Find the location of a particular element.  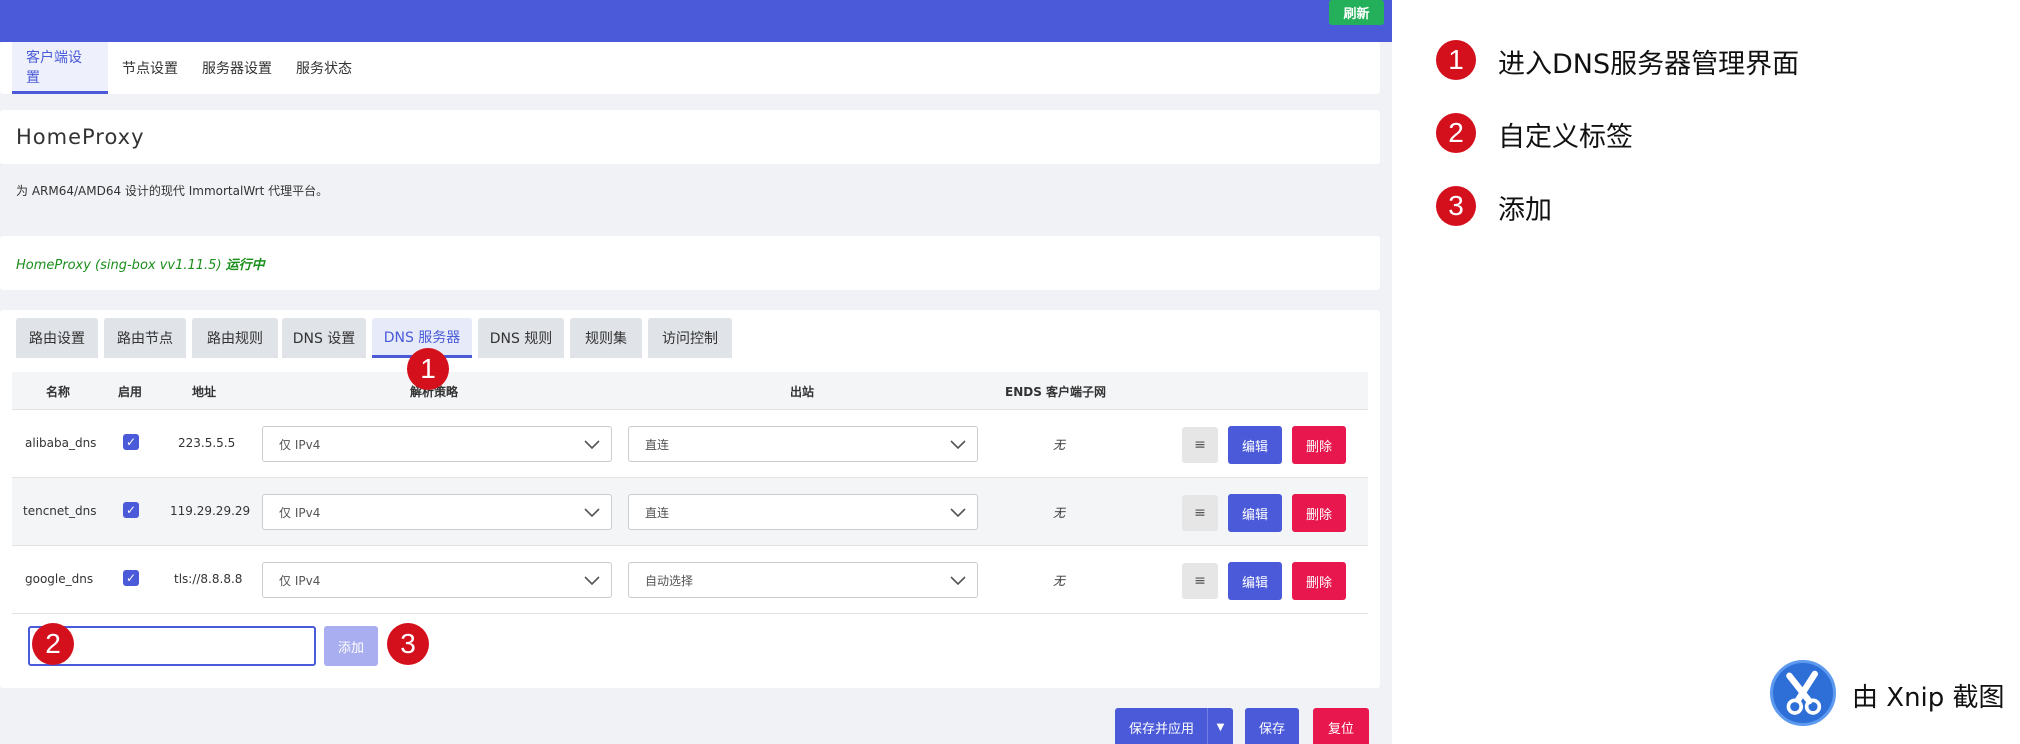

service-status: HomeProxy (sing-box vv1.11.5) 运行中 is located at coordinates (140, 263).